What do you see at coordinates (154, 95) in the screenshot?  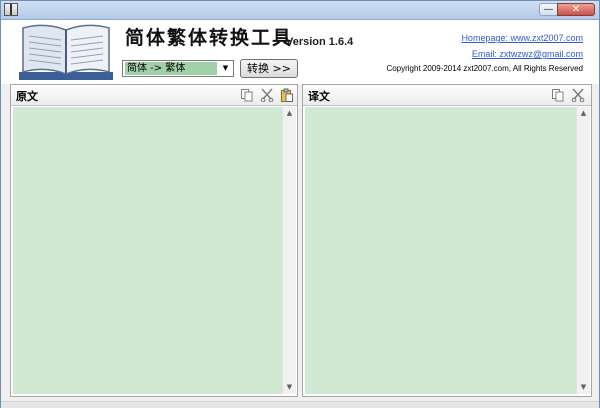 I see `source-panel-header: 原文` at bounding box center [154, 95].